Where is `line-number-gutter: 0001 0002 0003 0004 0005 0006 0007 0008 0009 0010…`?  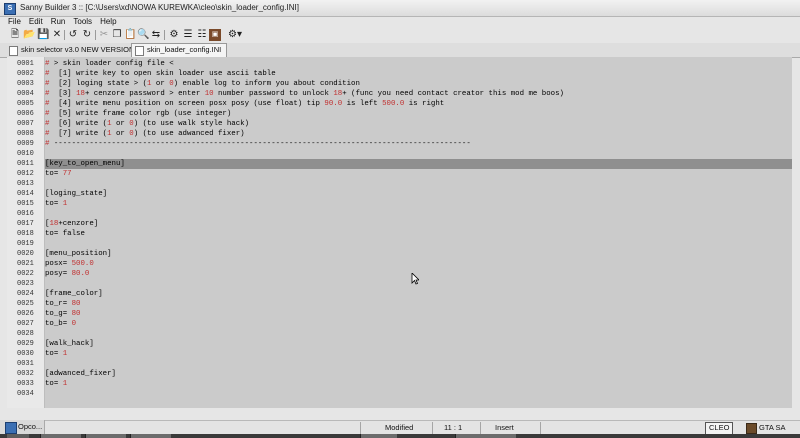 line-number-gutter: 0001 0002 0003 0004 0005 0006 0007 0008 0009 0010… is located at coordinates (26, 232).